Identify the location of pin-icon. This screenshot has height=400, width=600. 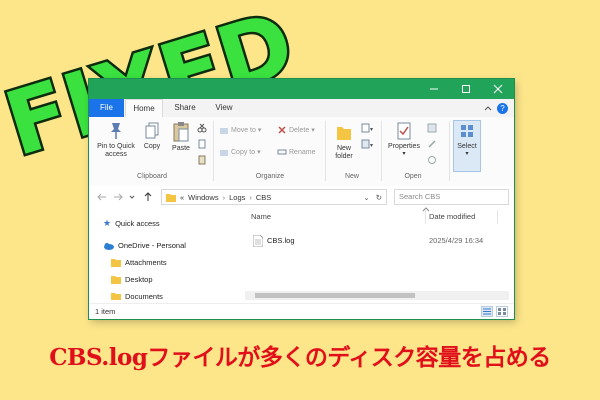
(116, 131).